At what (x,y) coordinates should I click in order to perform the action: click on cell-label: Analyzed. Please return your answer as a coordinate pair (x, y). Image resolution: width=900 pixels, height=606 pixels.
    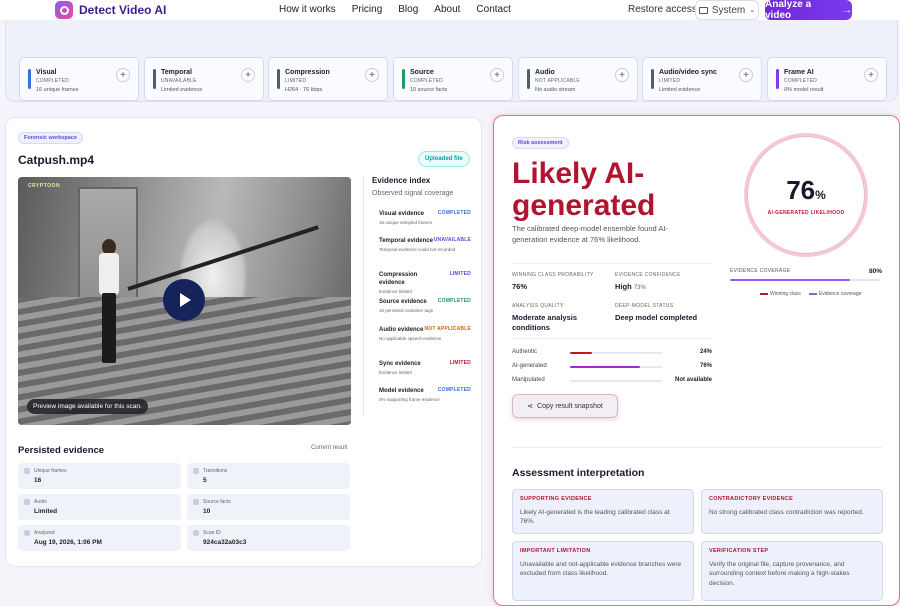
    Looking at the image, I should click on (44, 533).